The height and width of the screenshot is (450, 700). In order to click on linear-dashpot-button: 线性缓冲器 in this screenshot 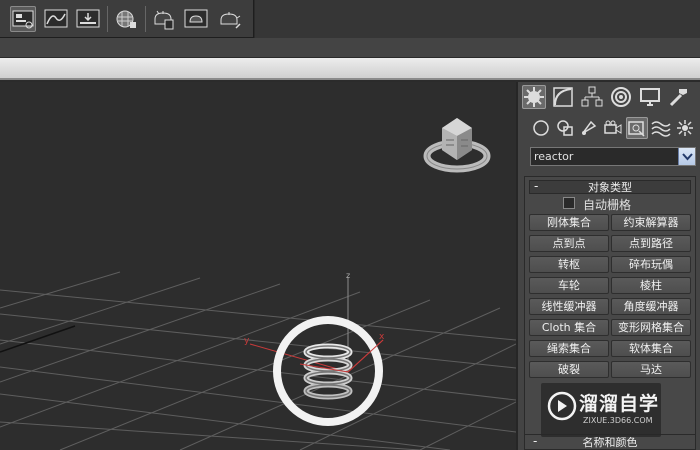, I will do `click(569, 306)`.